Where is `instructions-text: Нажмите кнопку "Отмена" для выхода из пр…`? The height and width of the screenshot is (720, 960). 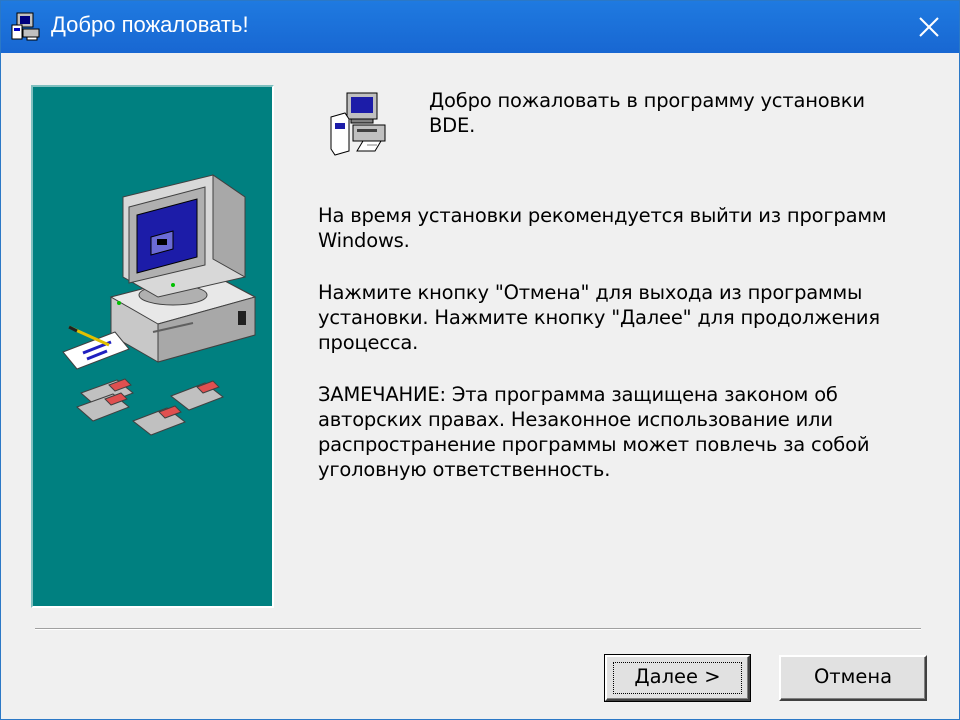
instructions-text: Нажмите кнопку "Отмена" для выхода из пр… is located at coordinates (599, 317).